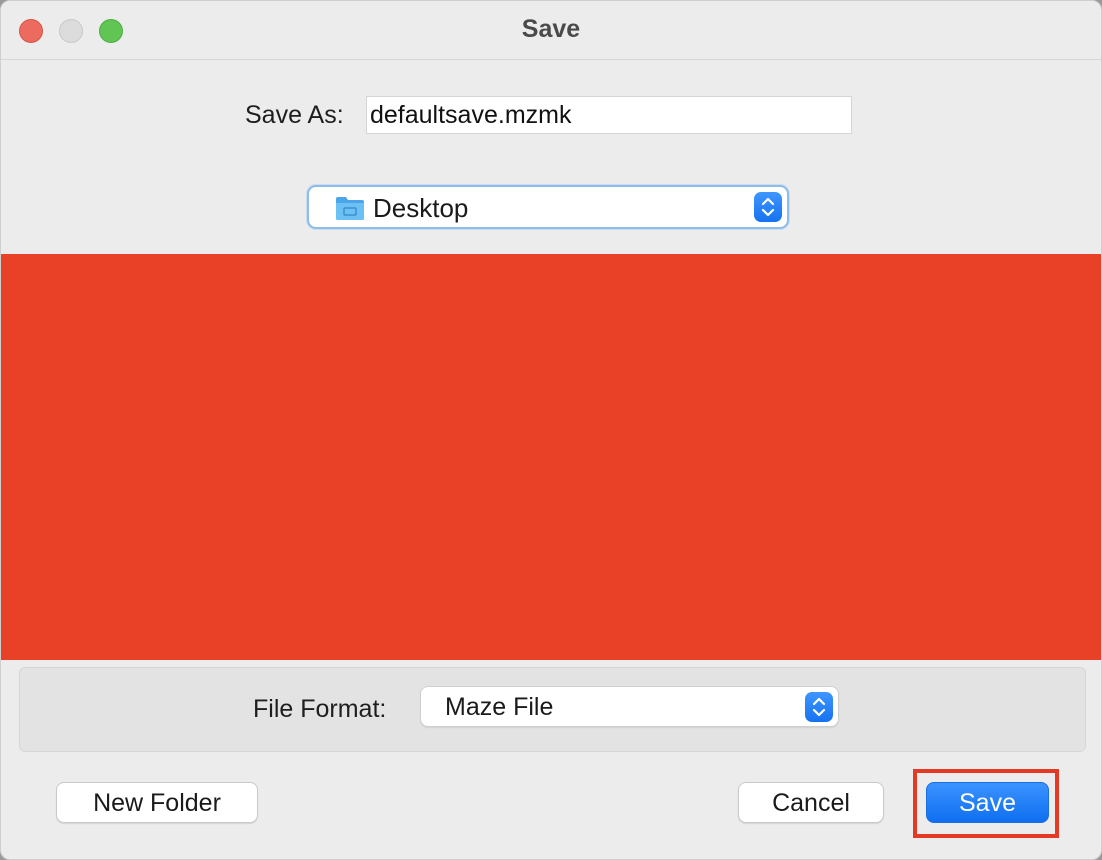 The height and width of the screenshot is (860, 1102). I want to click on location-stepper, so click(768, 207).